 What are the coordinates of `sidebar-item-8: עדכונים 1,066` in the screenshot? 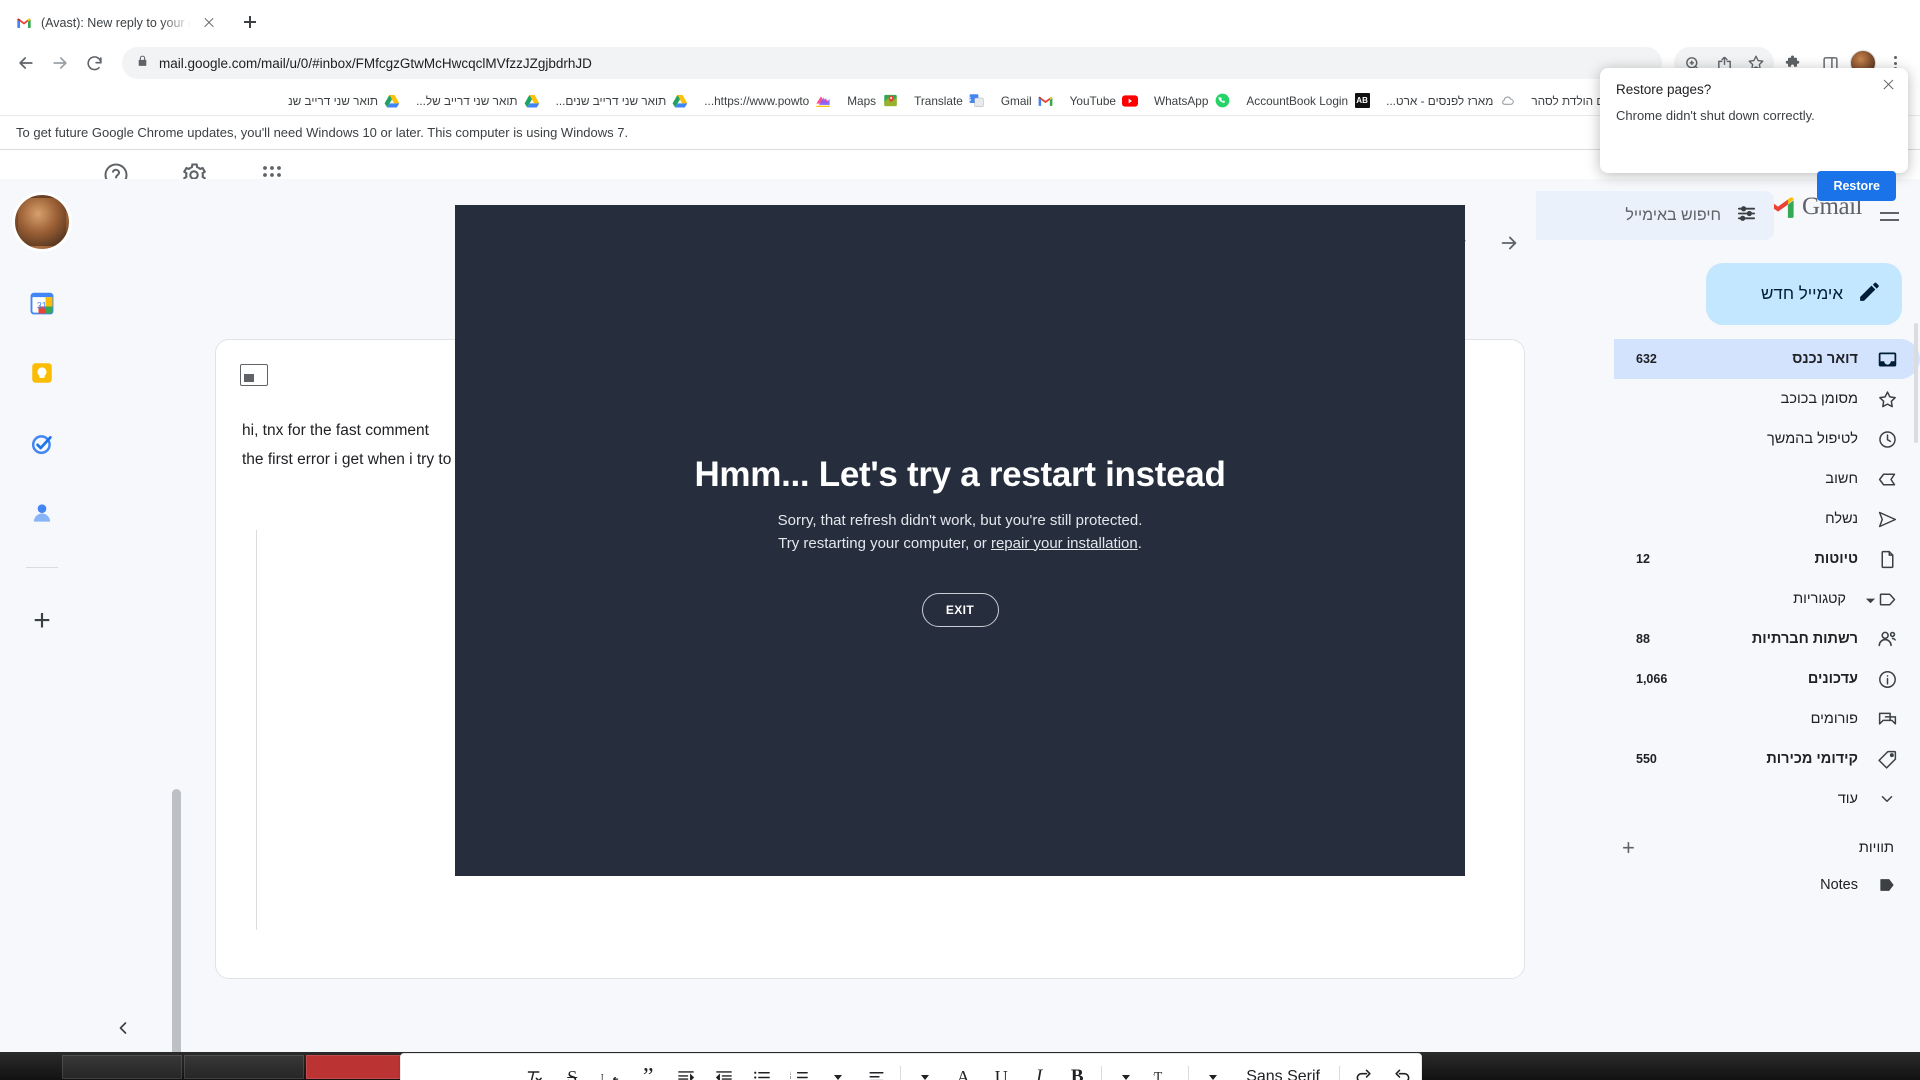 It's located at (1767, 679).